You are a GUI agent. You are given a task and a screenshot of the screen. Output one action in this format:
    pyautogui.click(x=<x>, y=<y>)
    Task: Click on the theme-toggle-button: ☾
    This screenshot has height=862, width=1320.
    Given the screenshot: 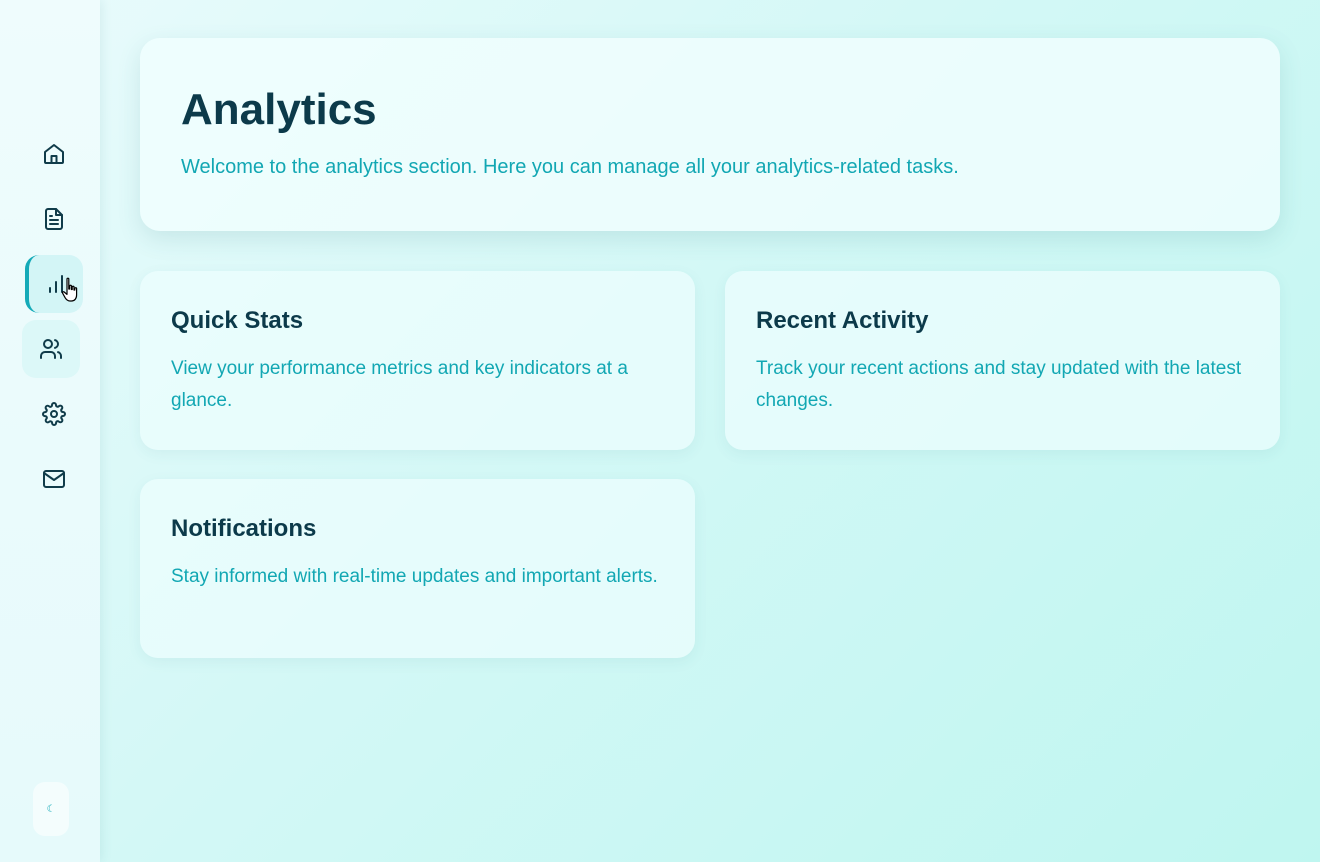 What is the action you would take?
    pyautogui.click(x=51, y=809)
    